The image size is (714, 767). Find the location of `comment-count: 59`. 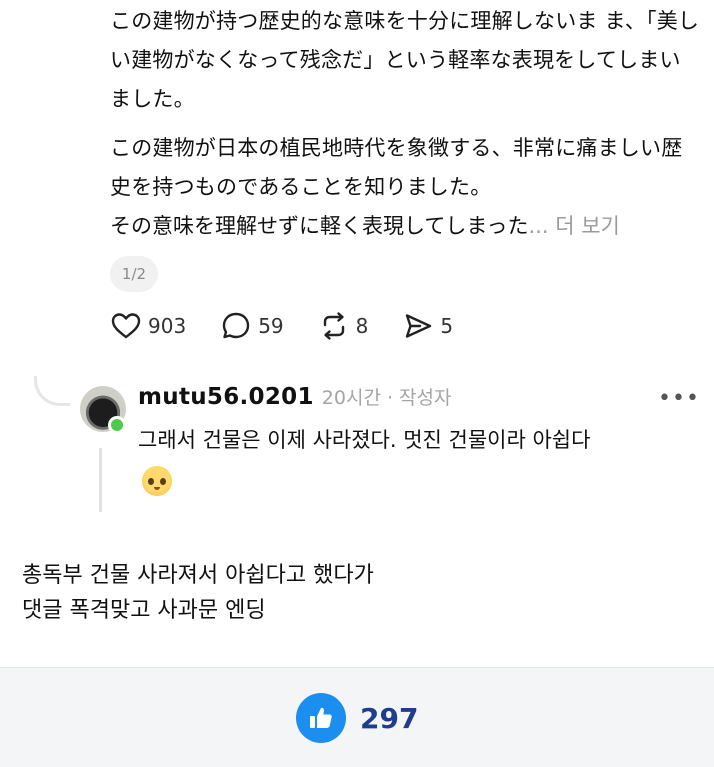

comment-count: 59 is located at coordinates (271, 326).